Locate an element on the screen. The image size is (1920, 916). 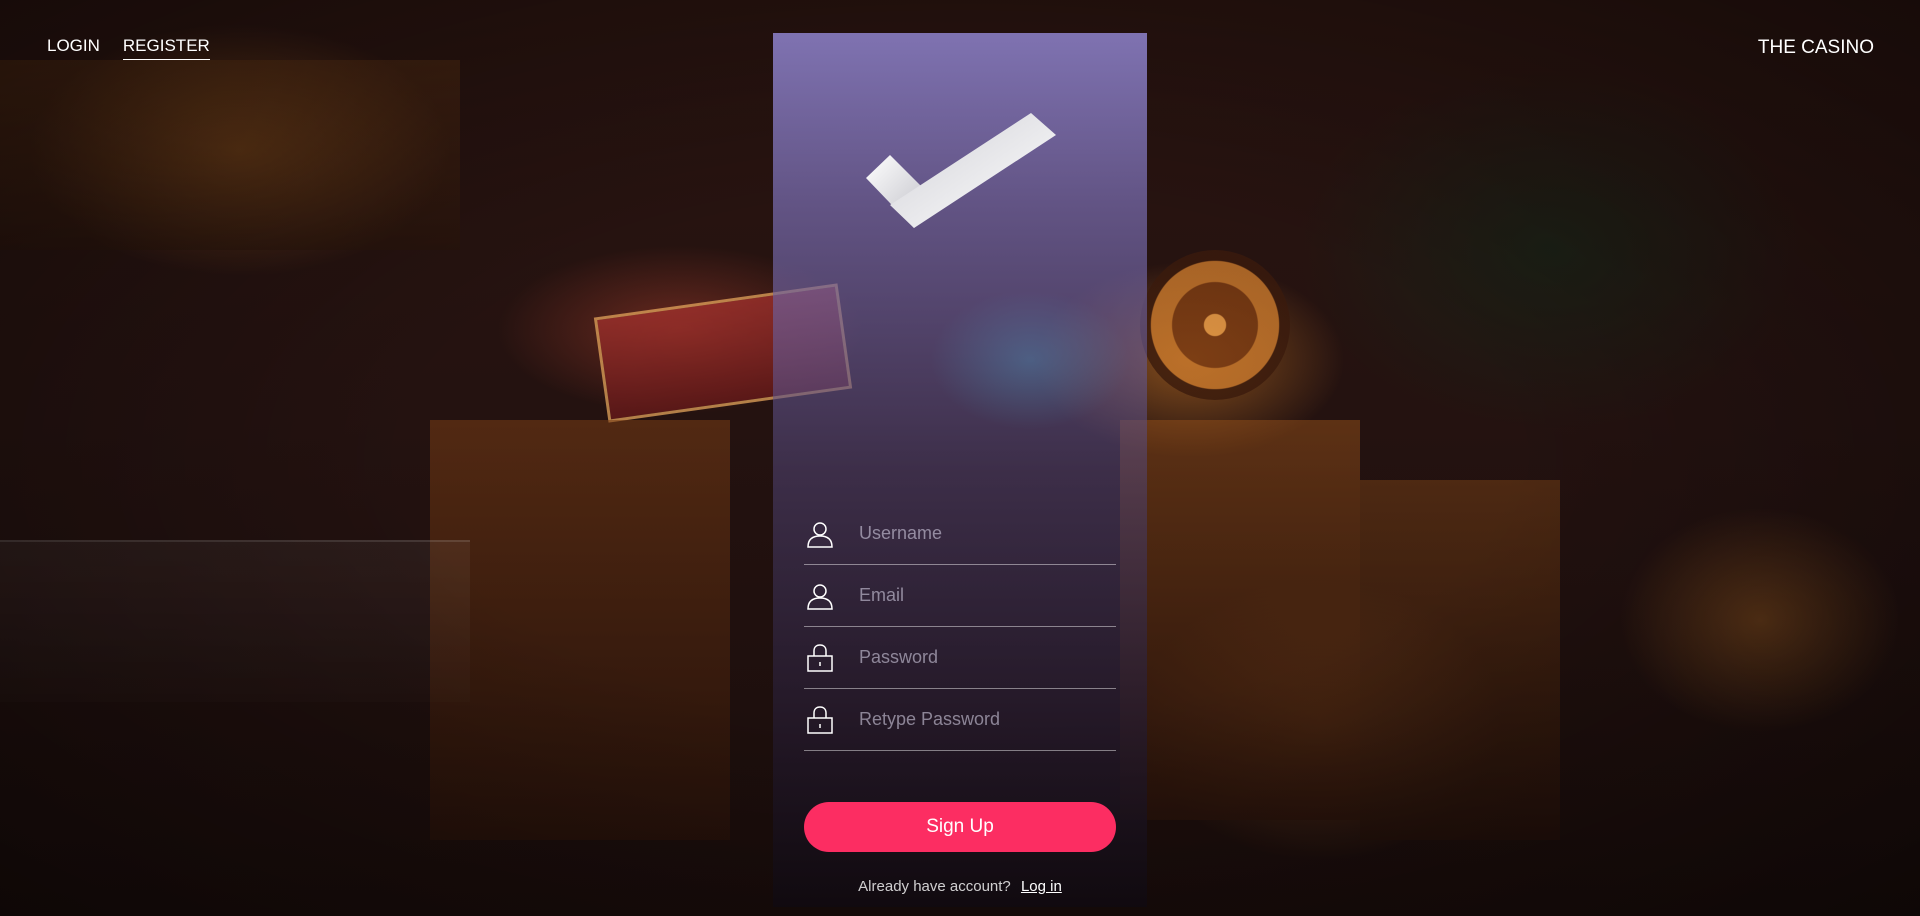
login-prompt-text: Already have account? is located at coordinates (934, 886).